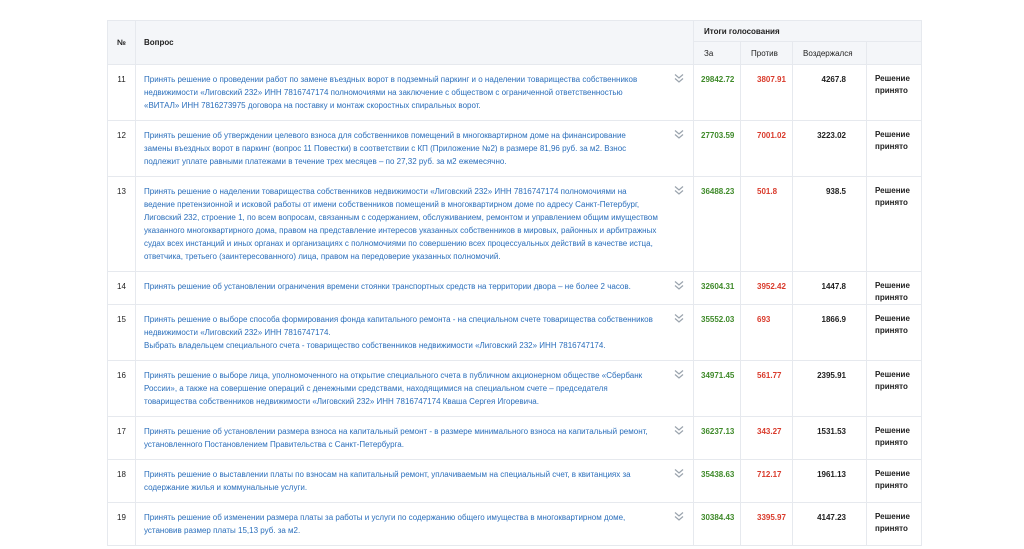  I want to click on row-number: 19, so click(121, 524).